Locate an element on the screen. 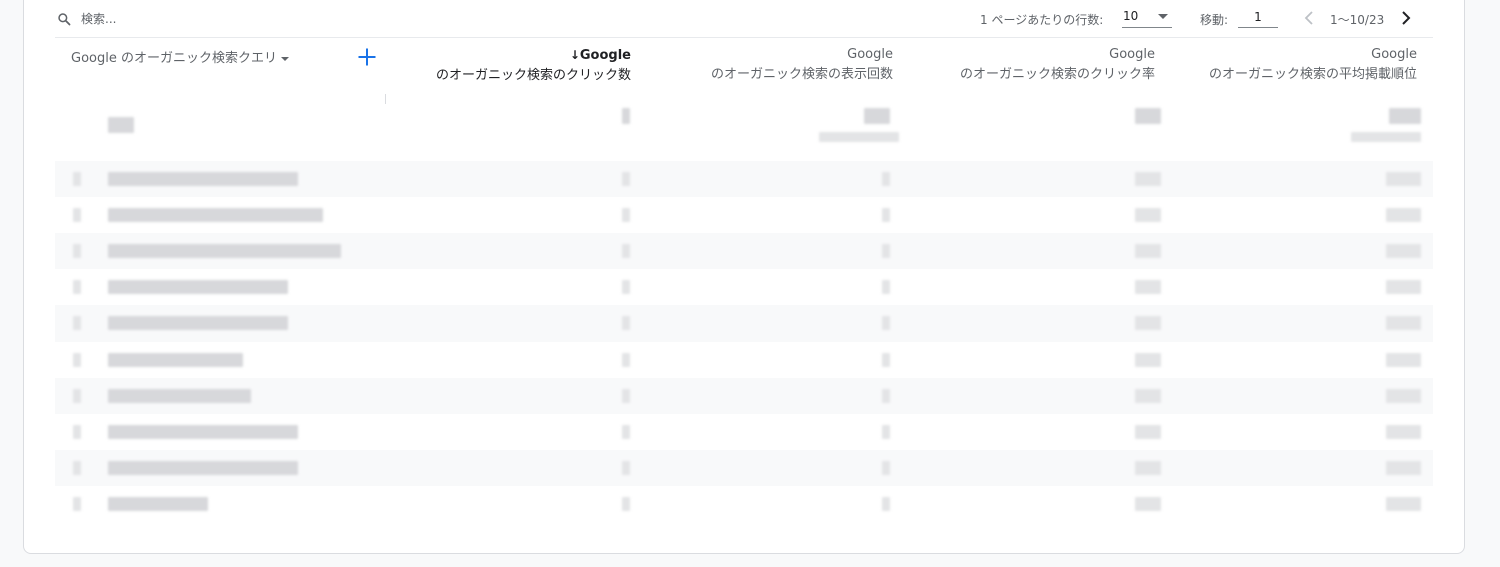  redacted-total-impressions is located at coordinates (877, 116).